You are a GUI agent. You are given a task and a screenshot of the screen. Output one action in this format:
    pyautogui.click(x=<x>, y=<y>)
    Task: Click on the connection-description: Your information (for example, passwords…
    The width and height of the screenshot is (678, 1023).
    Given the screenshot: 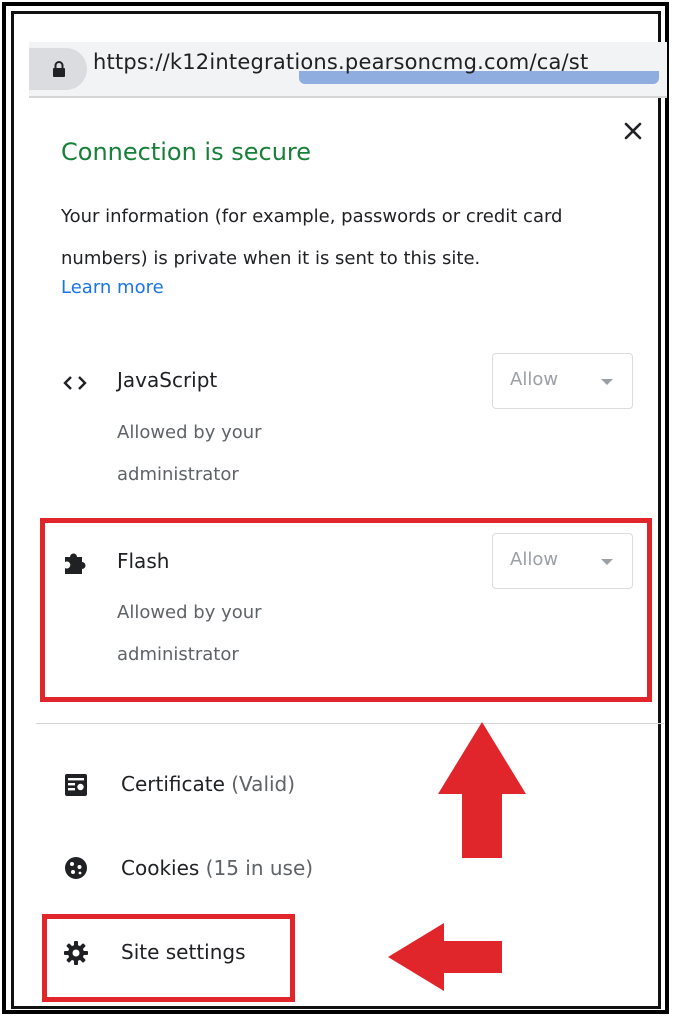 What is the action you would take?
    pyautogui.click(x=312, y=237)
    